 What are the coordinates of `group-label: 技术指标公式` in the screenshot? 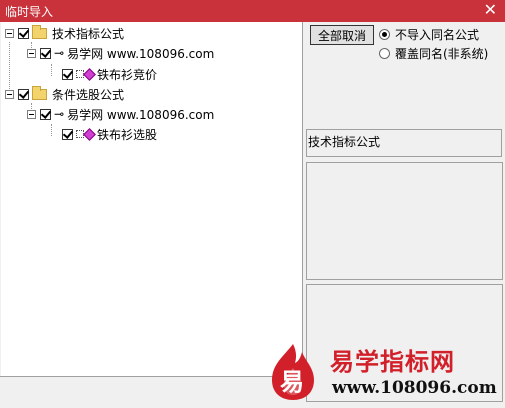 It's located at (88, 33).